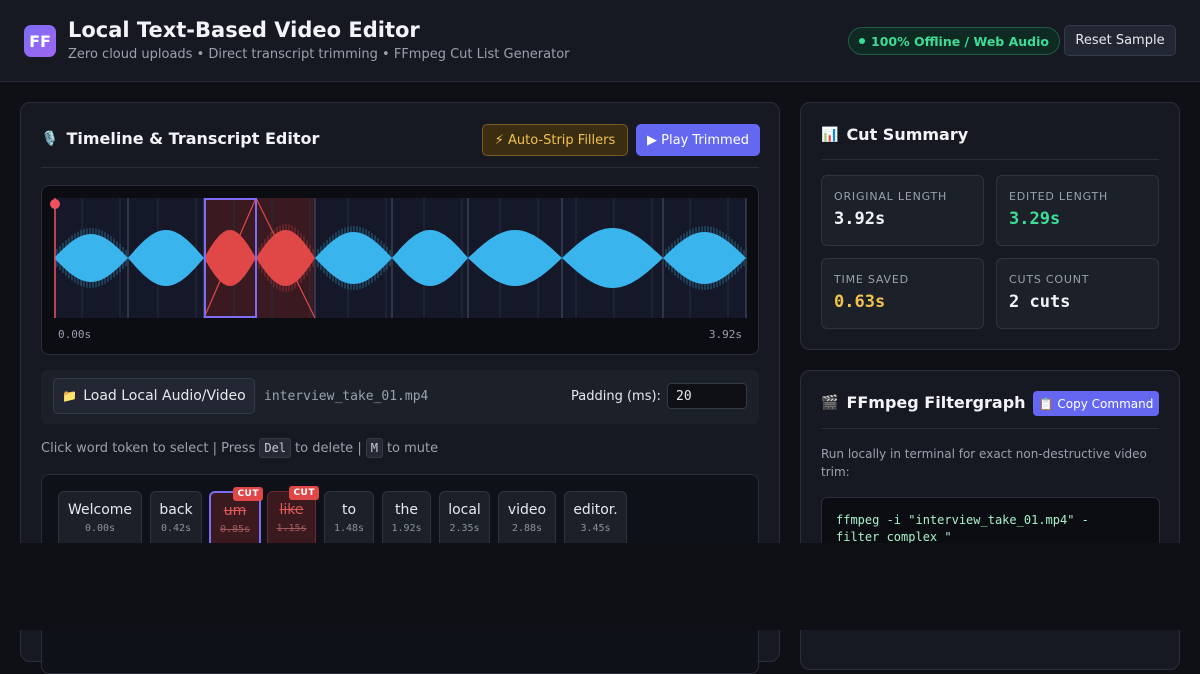 This screenshot has width=1200, height=674. I want to click on word-token-text: local, so click(464, 510).